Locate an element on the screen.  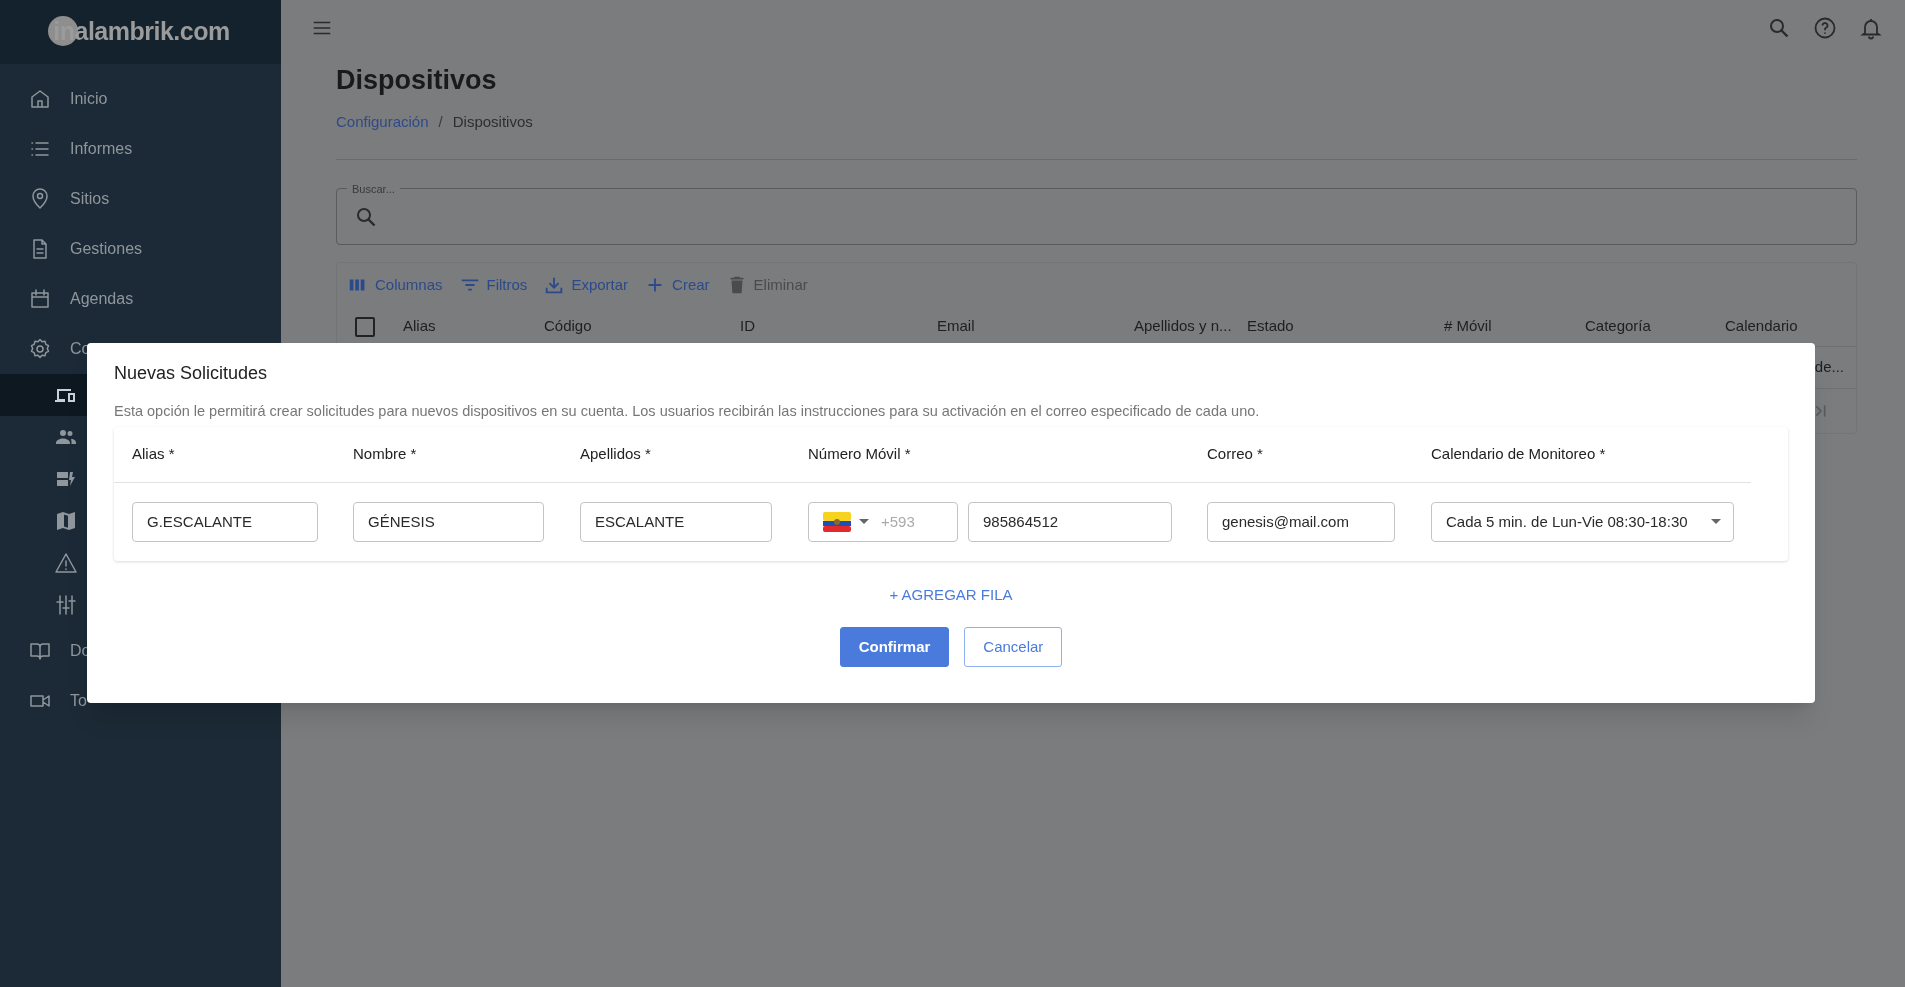
breadcrumb-current: Dispositivos is located at coordinates (492, 121).